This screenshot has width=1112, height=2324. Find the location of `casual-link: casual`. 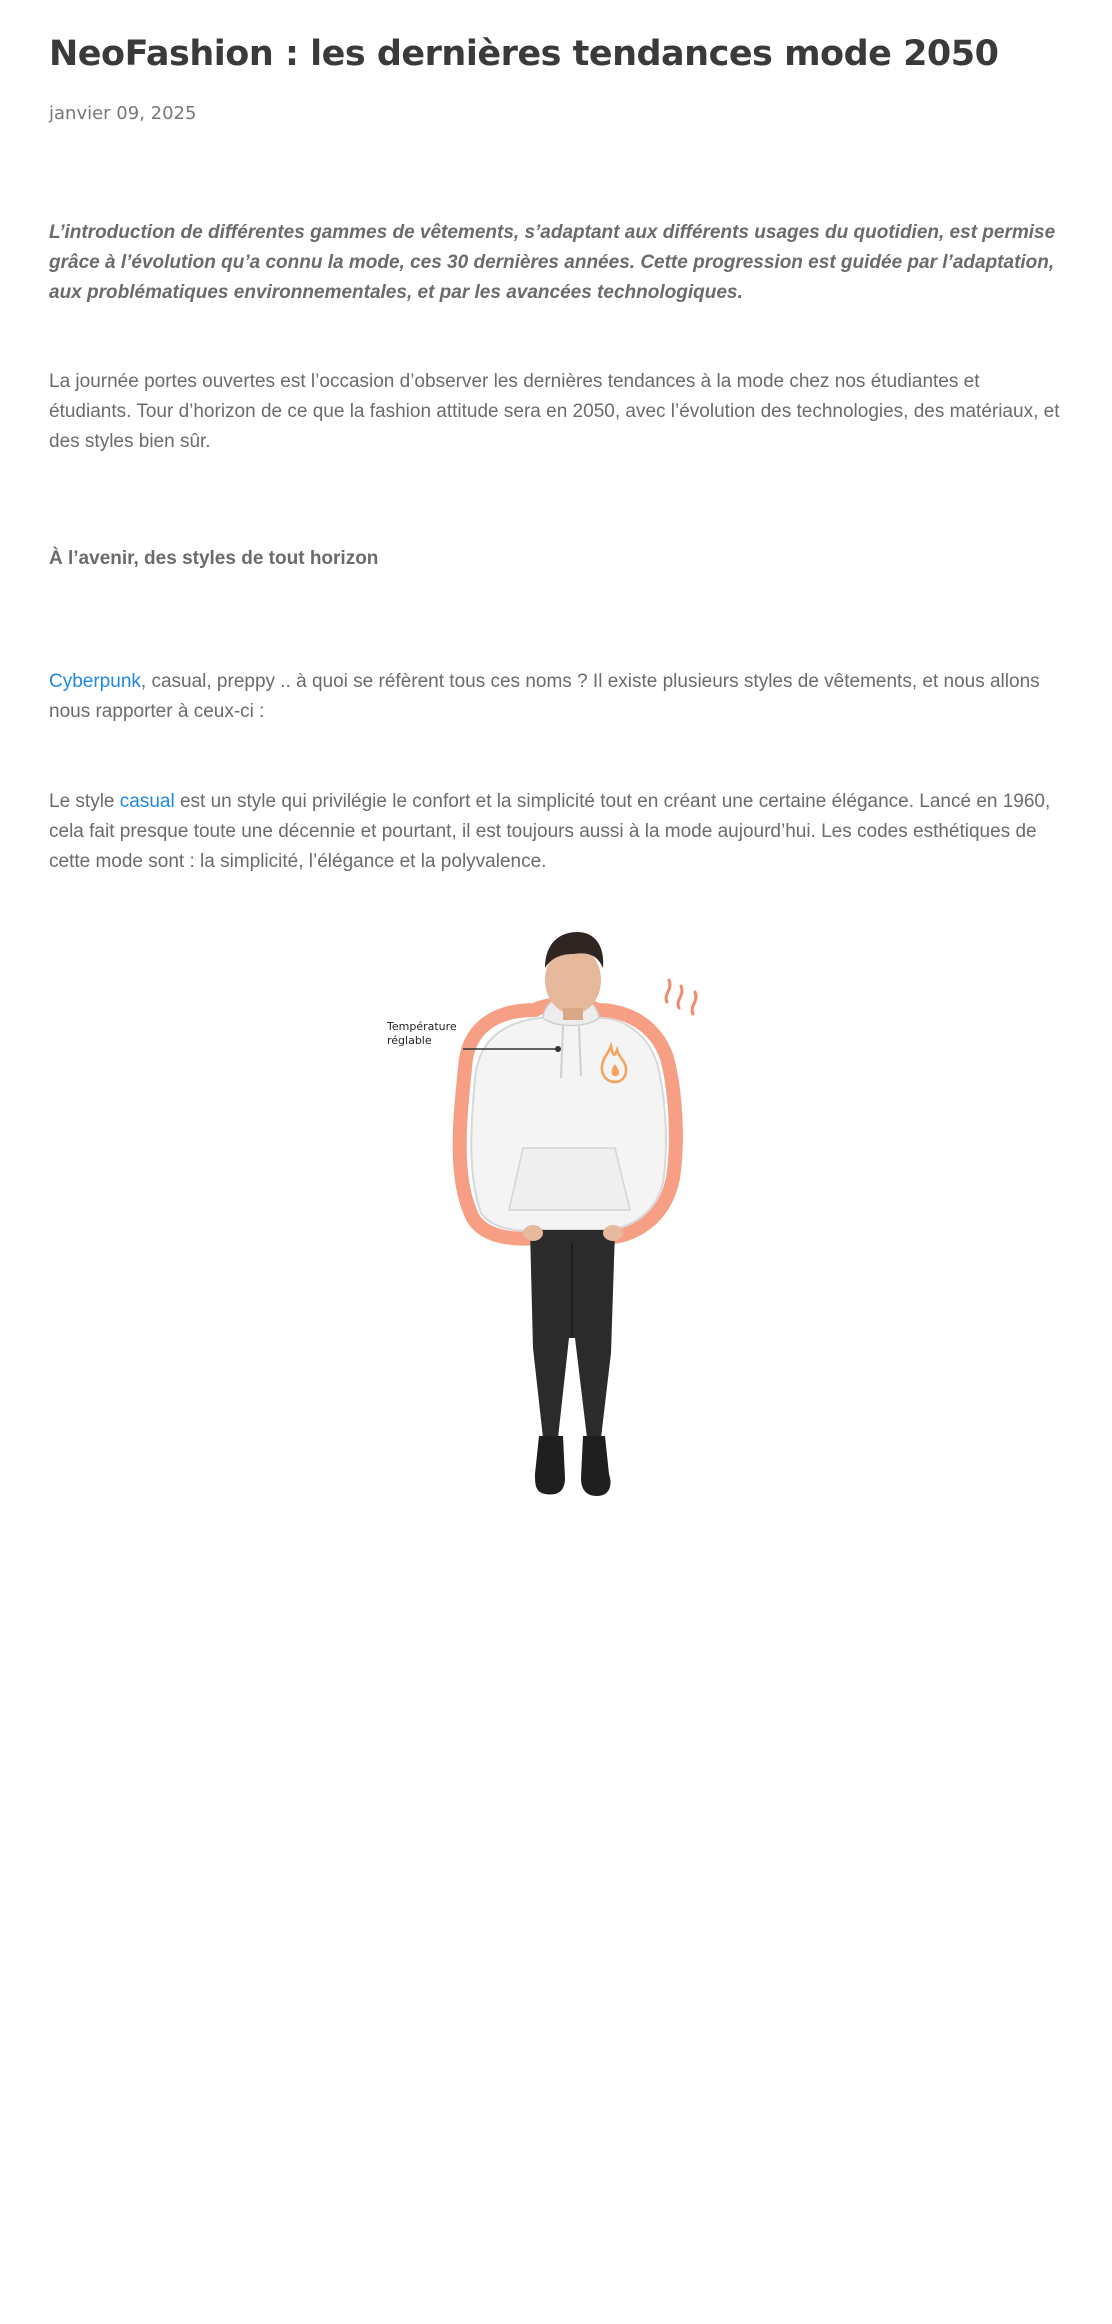

casual-link: casual is located at coordinates (147, 801).